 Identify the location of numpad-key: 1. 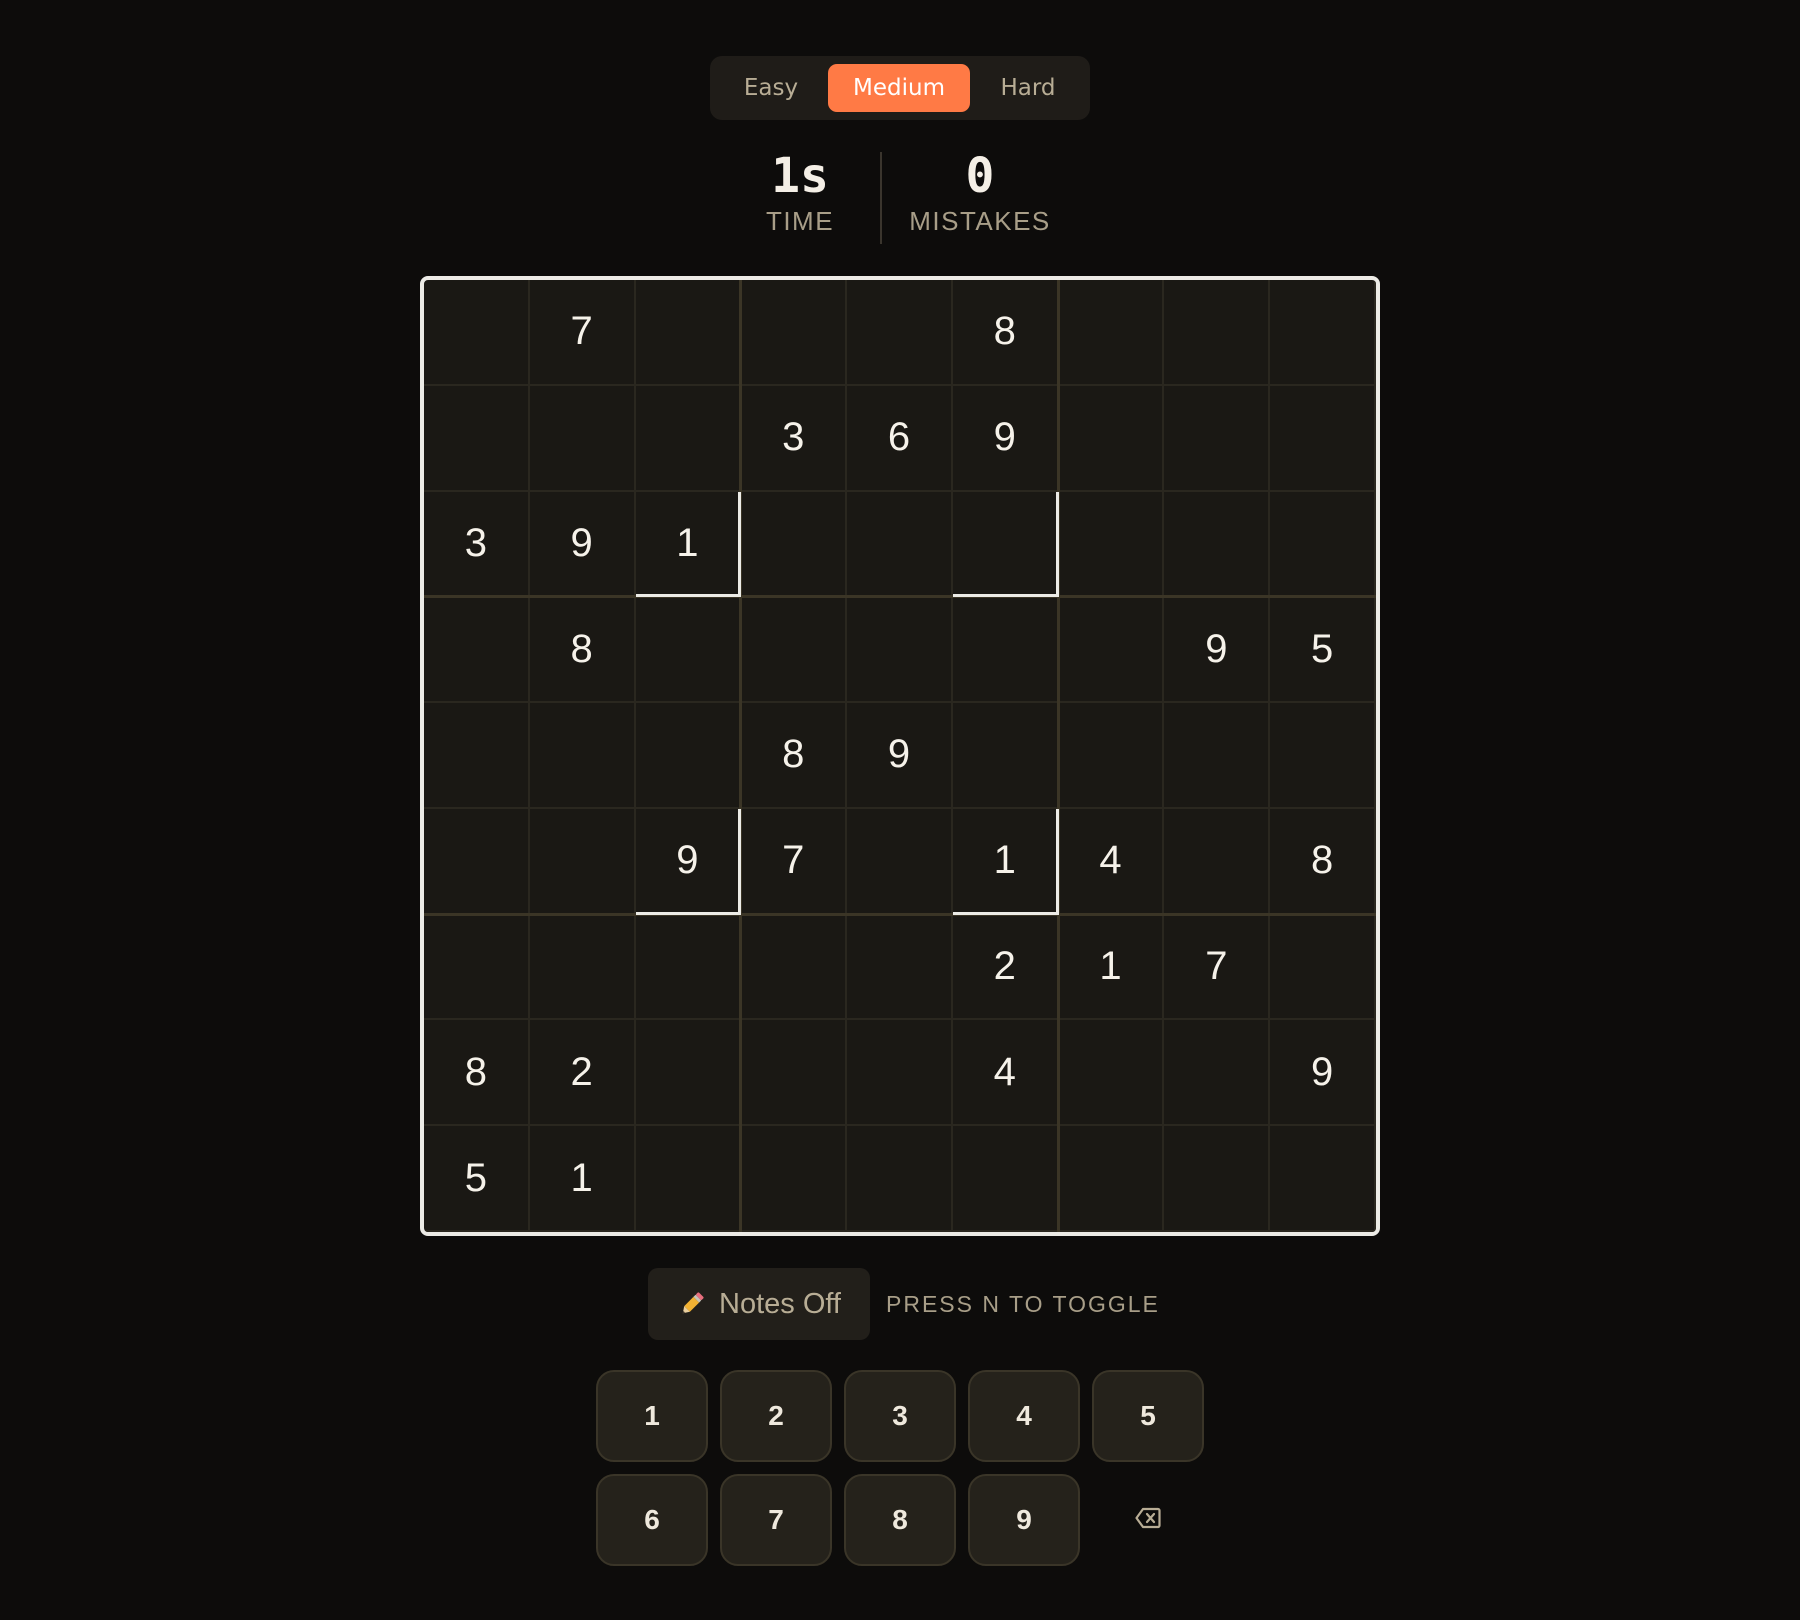
(652, 1416).